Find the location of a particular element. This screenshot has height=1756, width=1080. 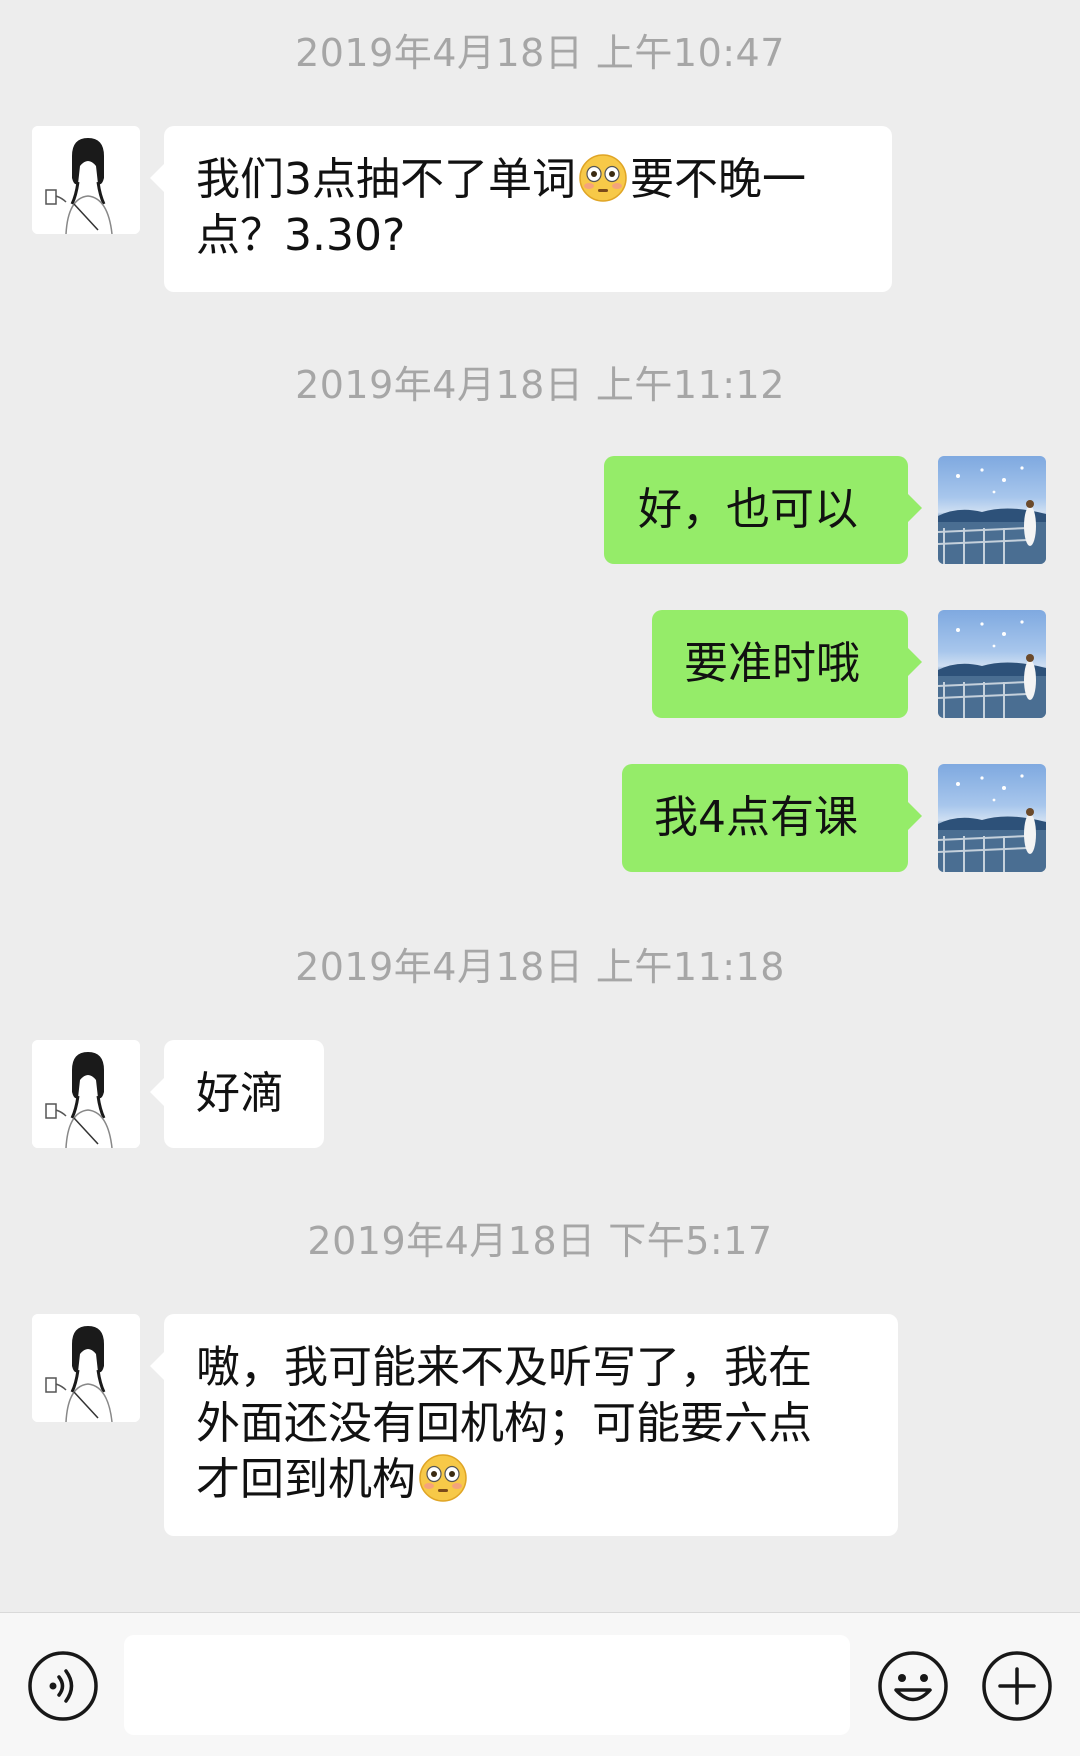

message-bubble-outgoing: 我4点有课 is located at coordinates (772, 818).